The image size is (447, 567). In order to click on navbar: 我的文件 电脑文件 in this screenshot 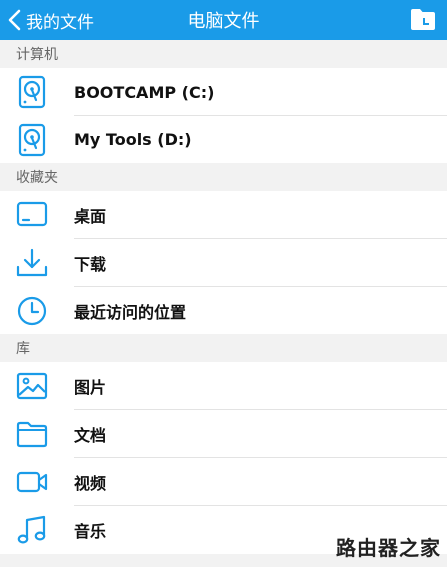, I will do `click(223, 20)`.